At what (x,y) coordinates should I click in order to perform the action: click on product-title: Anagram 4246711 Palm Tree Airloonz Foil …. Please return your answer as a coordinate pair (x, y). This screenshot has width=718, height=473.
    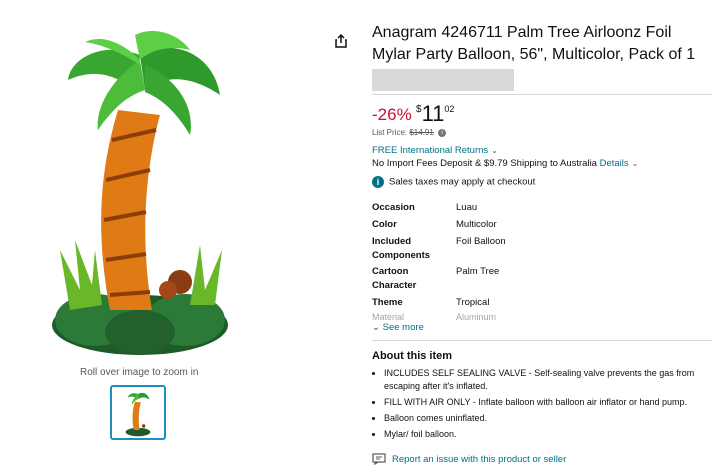
    Looking at the image, I should click on (534, 43).